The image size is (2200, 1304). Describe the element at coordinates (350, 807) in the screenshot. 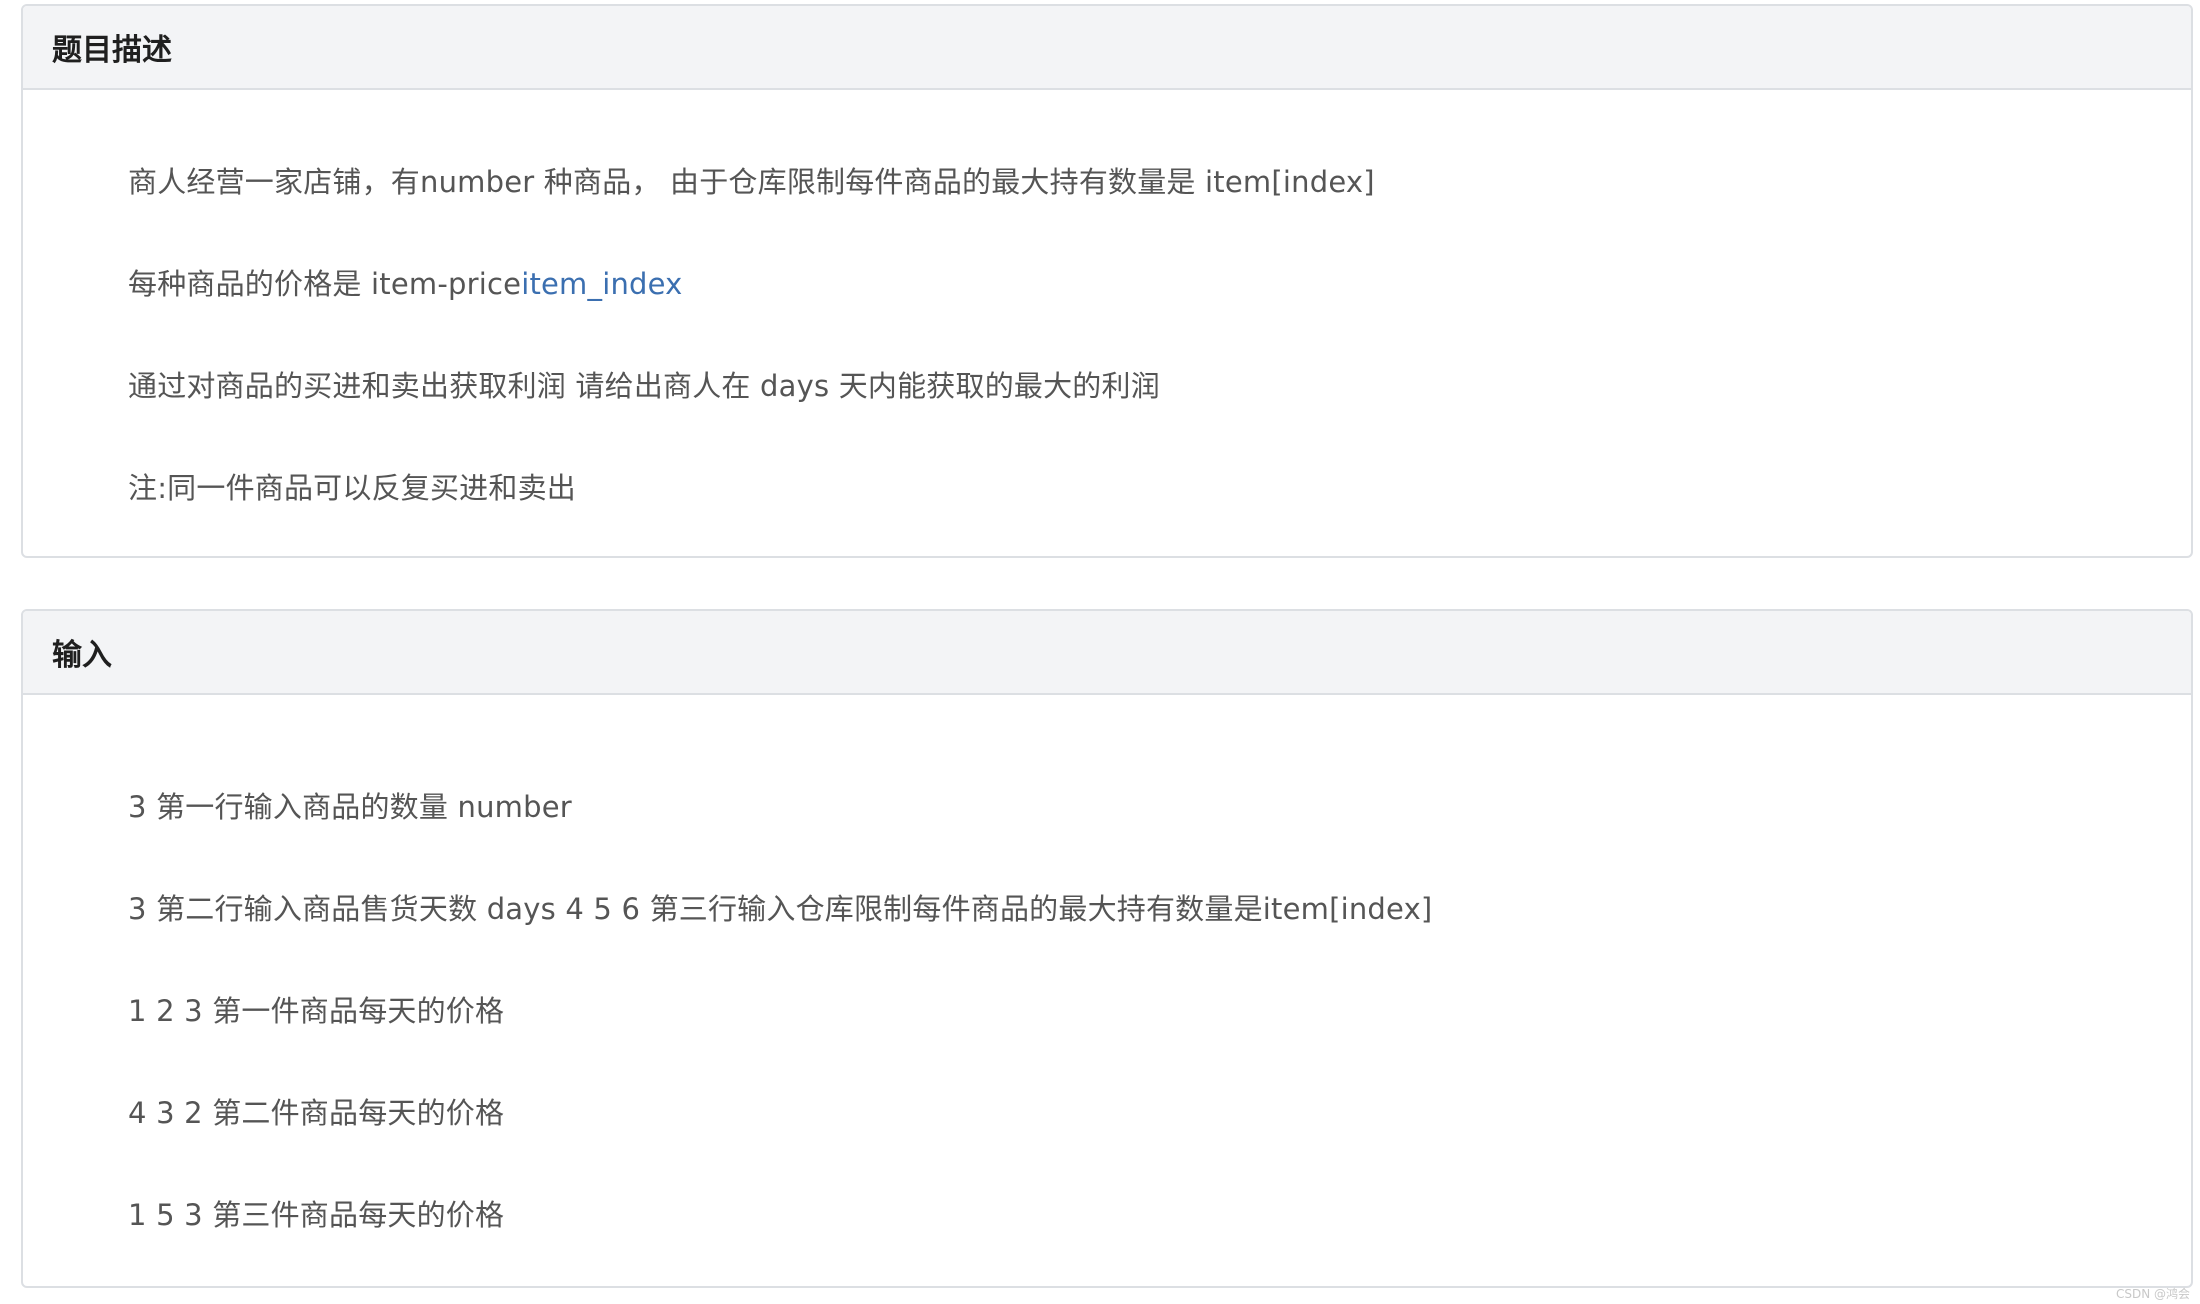

I see `input-line-1: 3 第一行输入商品的数量 number` at that location.